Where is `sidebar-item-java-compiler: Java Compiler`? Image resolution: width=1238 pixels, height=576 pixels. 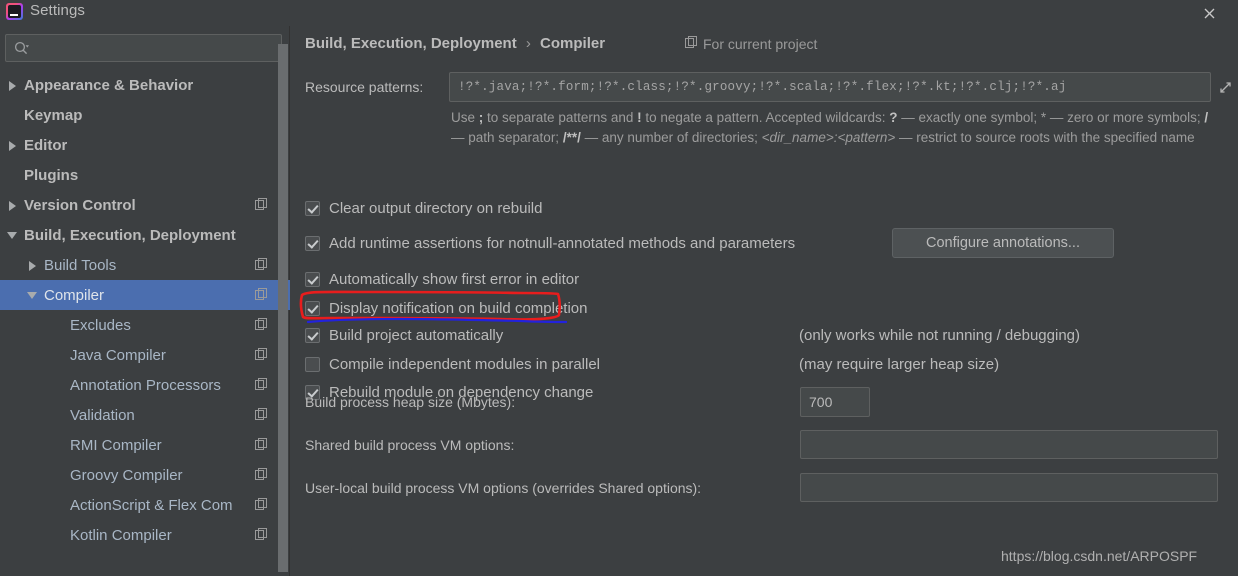
sidebar-item-java-compiler: Java Compiler is located at coordinates (145, 355).